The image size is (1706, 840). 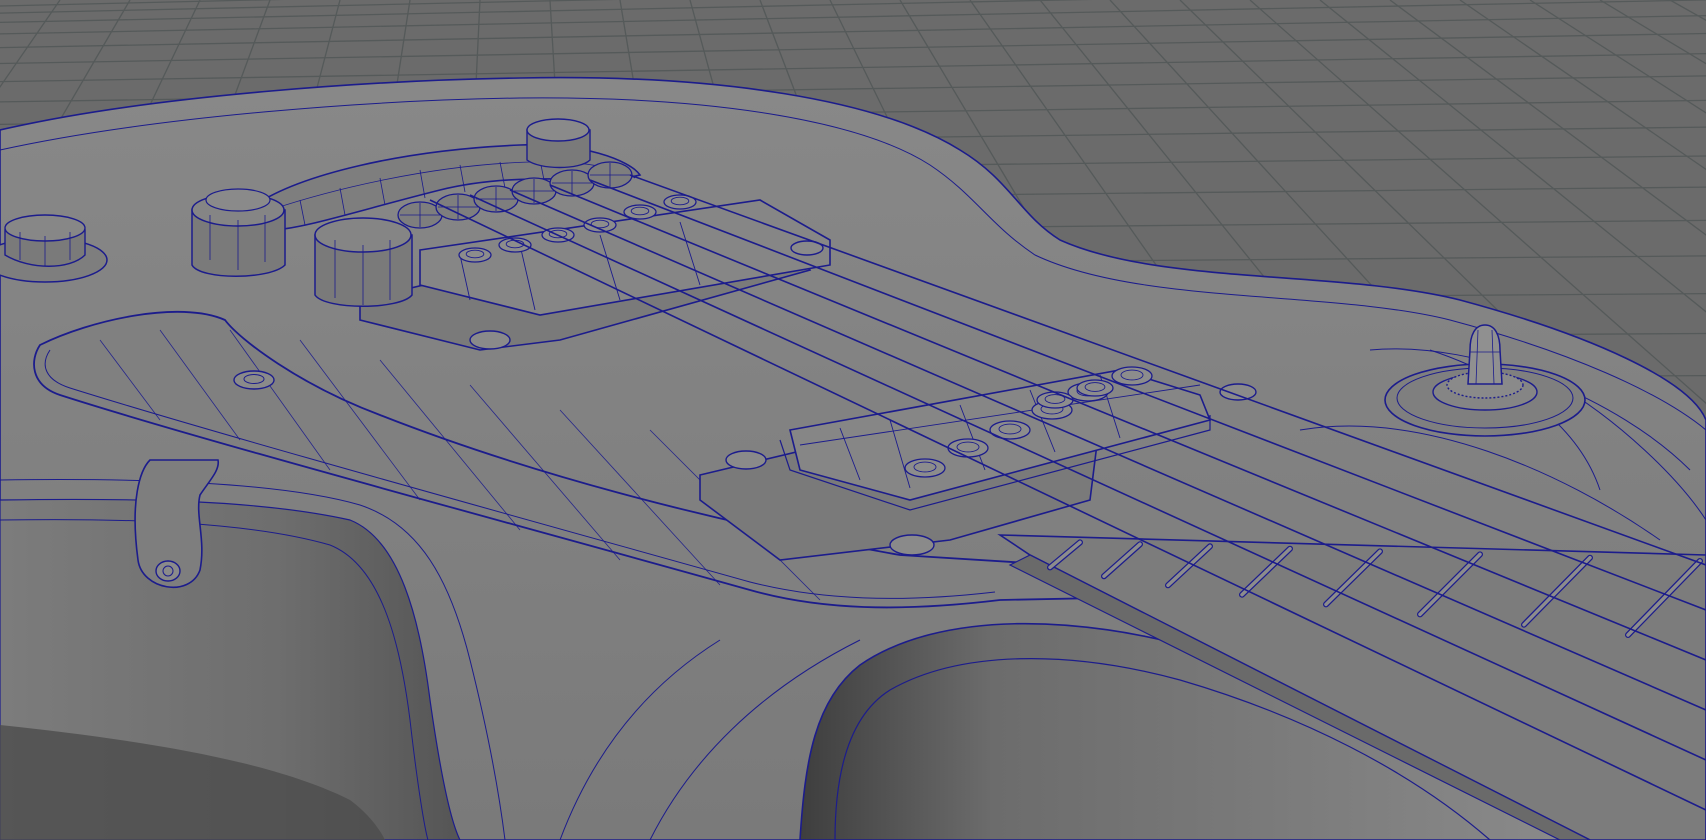 I want to click on bridge-post, so click(x=363, y=262).